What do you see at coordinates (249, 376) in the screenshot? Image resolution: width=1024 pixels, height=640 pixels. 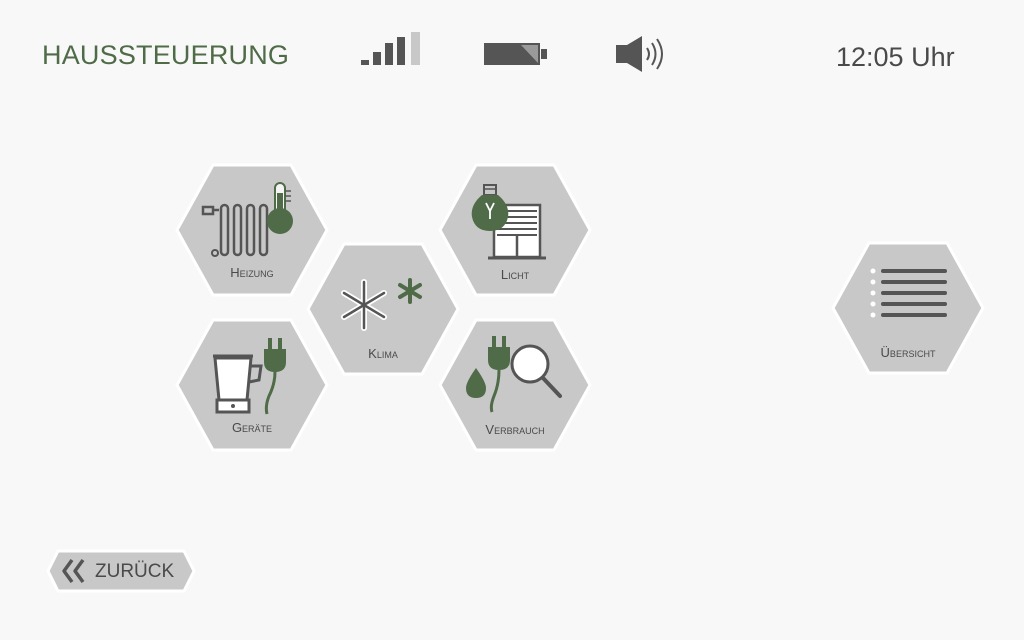 I see `blender-plug-icon` at bounding box center [249, 376].